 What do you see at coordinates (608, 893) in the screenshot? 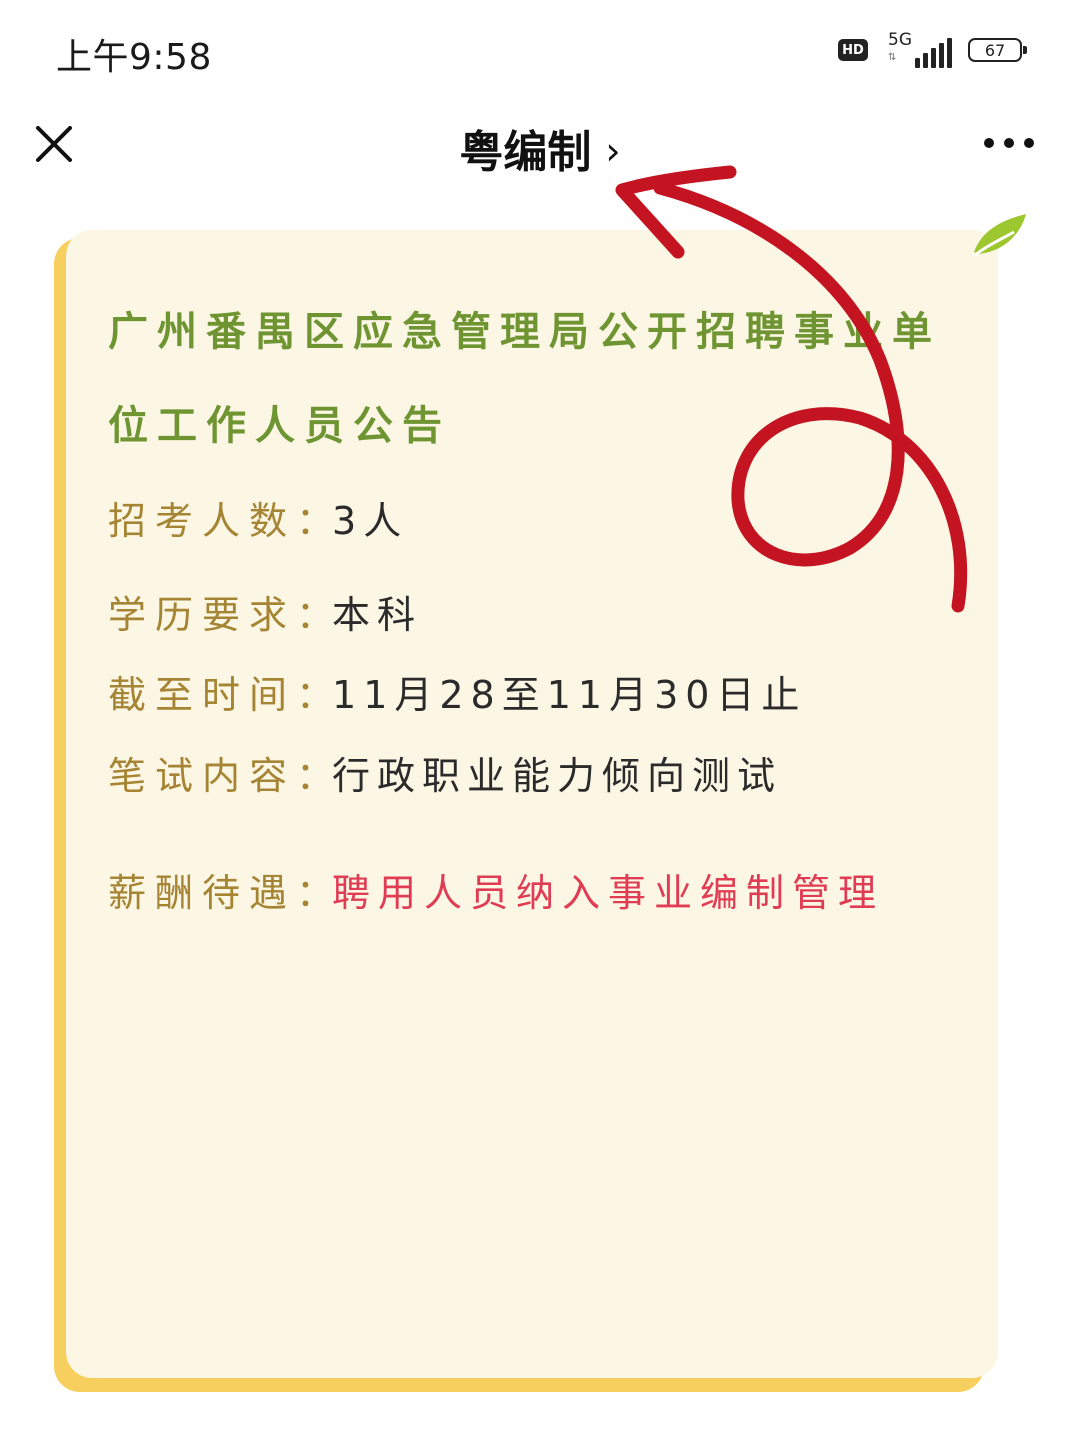
I see `info-value-highlight: 聘用人员纳入事业编制管理` at bounding box center [608, 893].